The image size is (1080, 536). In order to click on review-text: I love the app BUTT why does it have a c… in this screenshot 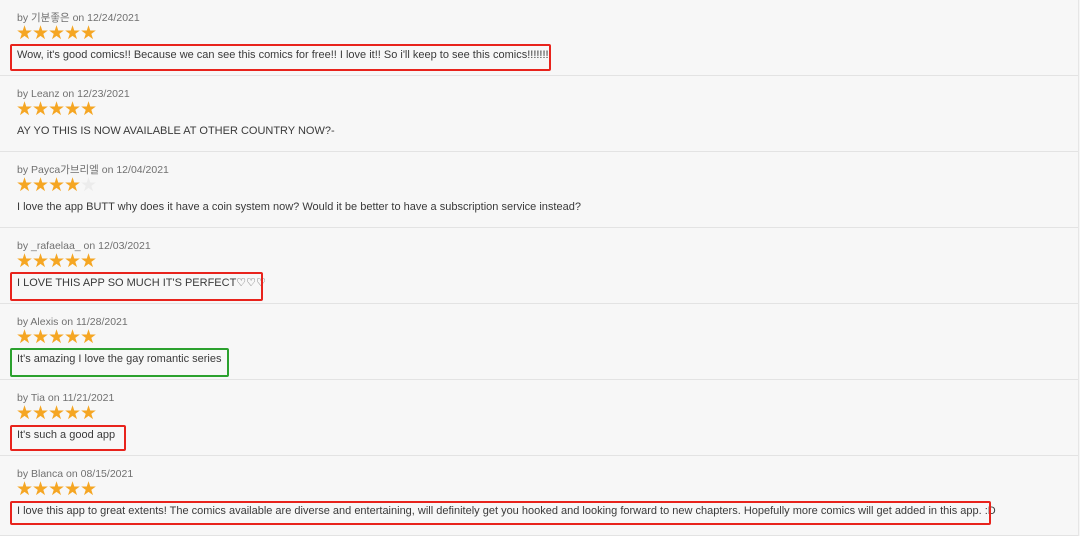, I will do `click(299, 207)`.